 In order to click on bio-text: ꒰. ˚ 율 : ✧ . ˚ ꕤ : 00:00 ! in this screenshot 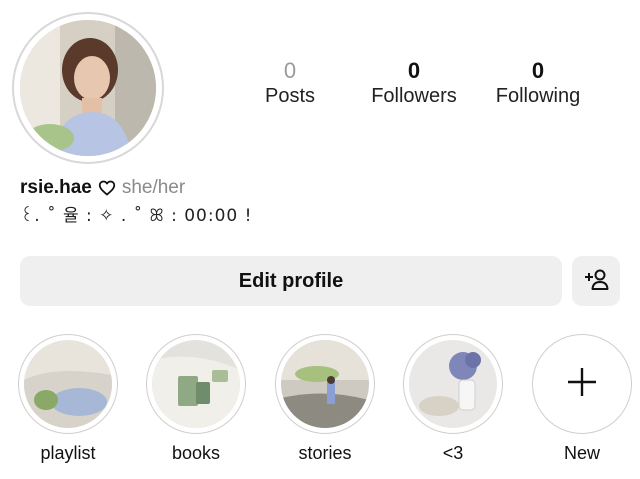, I will do `click(136, 216)`.